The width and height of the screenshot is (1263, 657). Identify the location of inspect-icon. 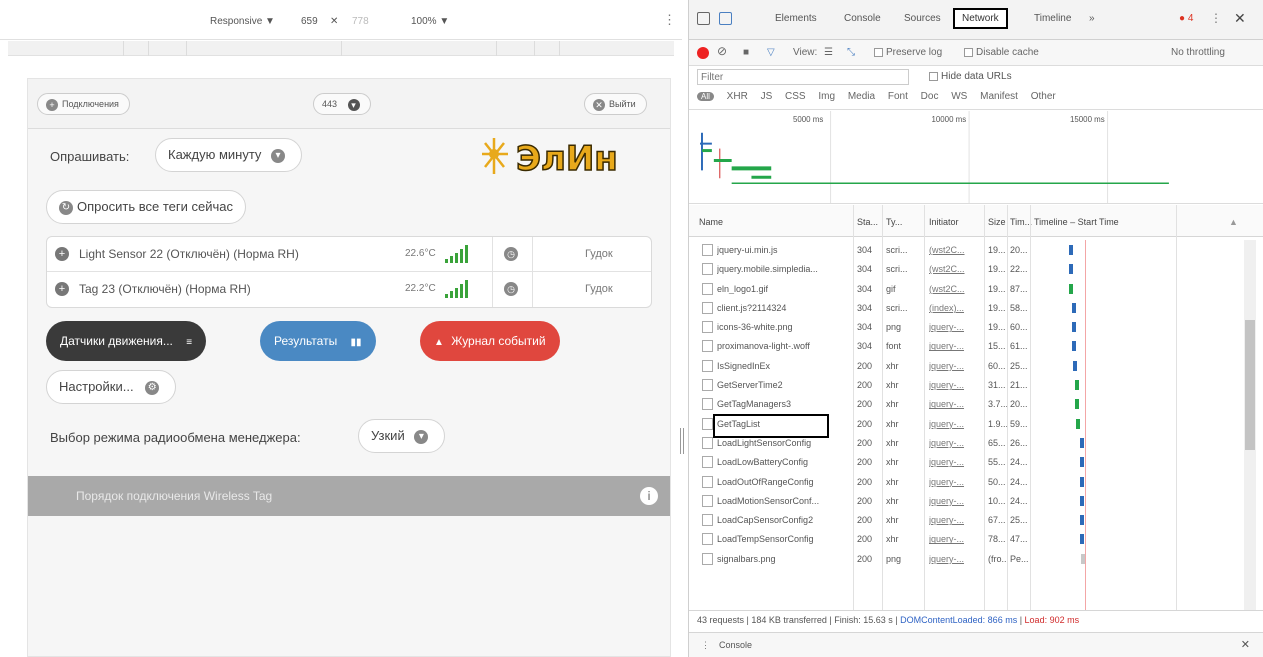
(703, 18).